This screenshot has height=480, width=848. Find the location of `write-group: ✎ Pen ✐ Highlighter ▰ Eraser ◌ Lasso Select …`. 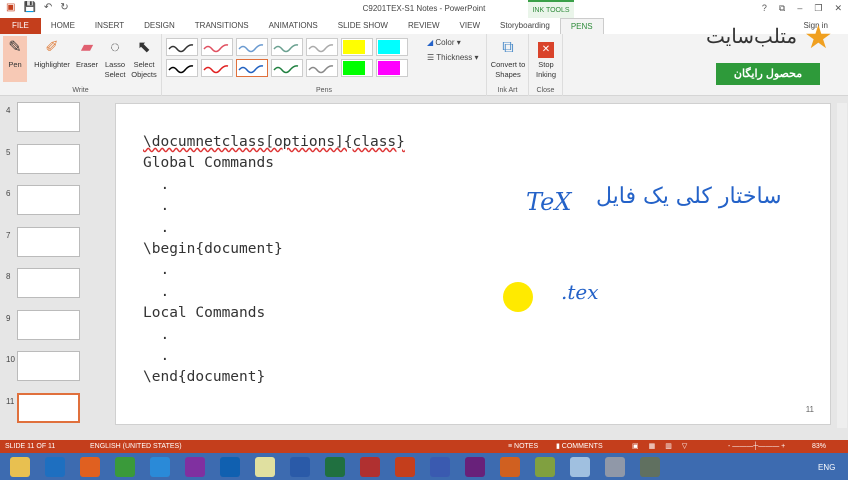

write-group: ✎ Pen ✐ Highlighter ▰ Eraser ◌ Lasso Select … is located at coordinates (81, 65).